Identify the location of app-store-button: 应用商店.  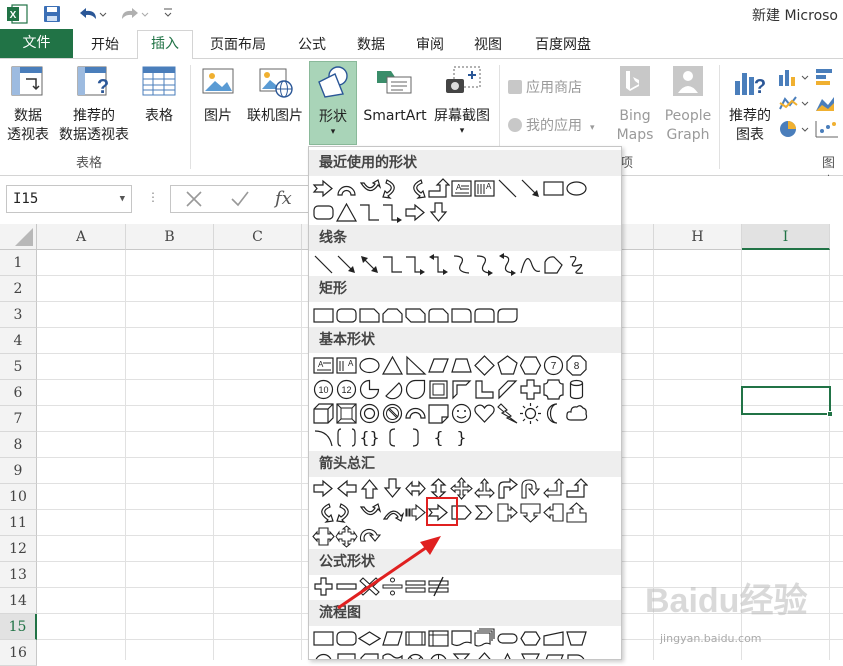
(545, 87).